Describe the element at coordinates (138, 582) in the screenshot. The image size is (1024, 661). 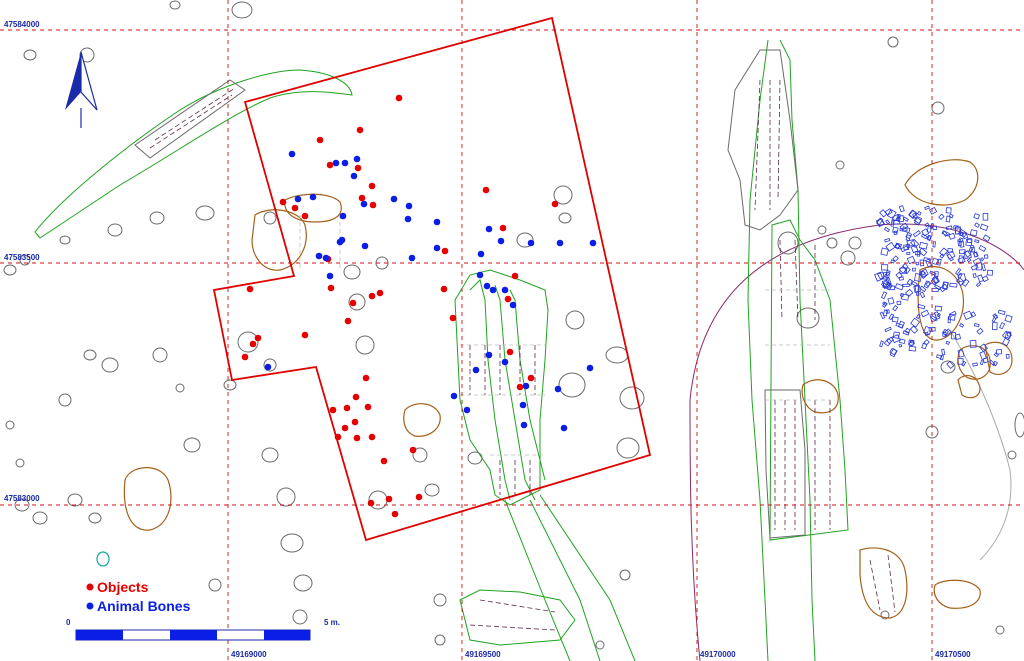
I see `legend: Objects Animal Bones` at that location.